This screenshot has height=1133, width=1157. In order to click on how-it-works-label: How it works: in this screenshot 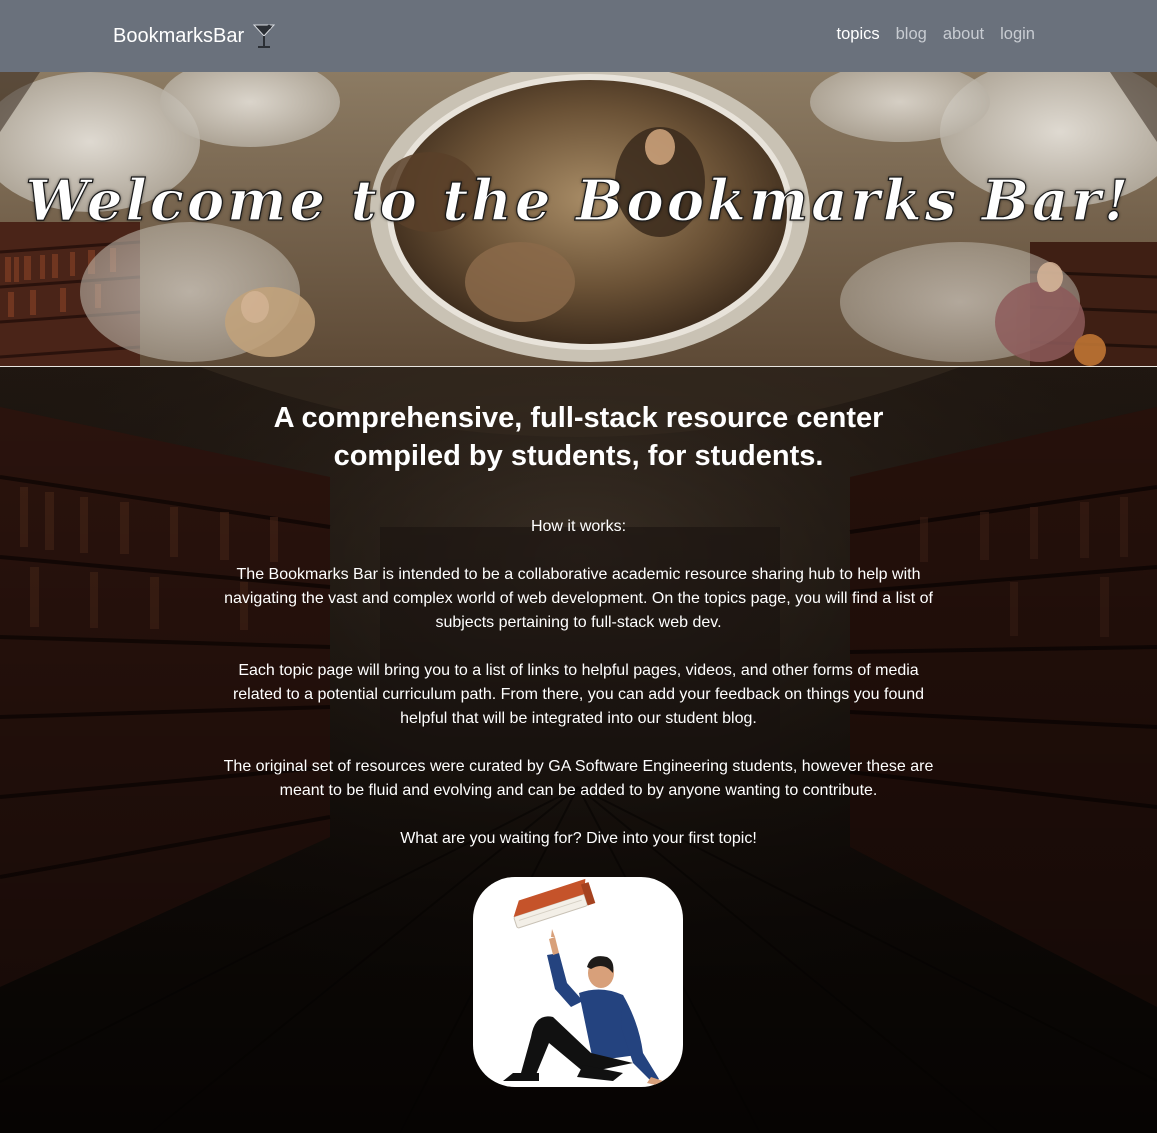, I will do `click(578, 526)`.